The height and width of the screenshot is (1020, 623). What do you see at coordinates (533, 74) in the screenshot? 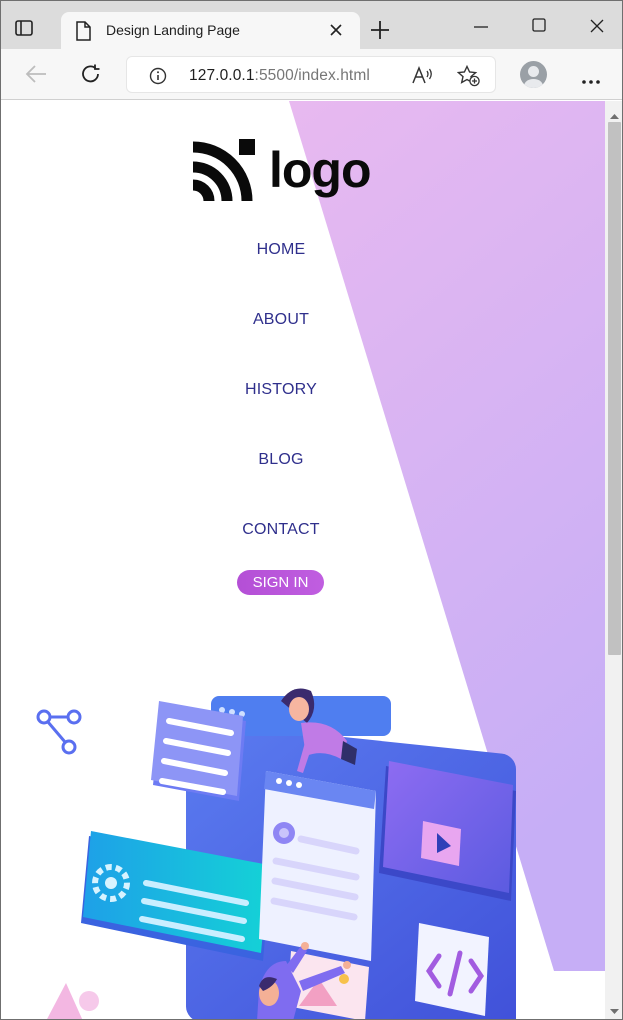
I see `profile-avatar` at bounding box center [533, 74].